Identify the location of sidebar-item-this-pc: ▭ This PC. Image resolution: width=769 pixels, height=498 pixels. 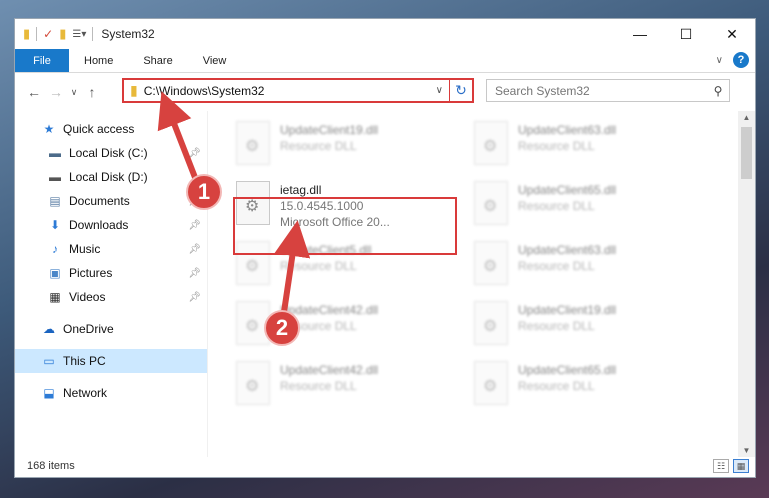
(111, 361).